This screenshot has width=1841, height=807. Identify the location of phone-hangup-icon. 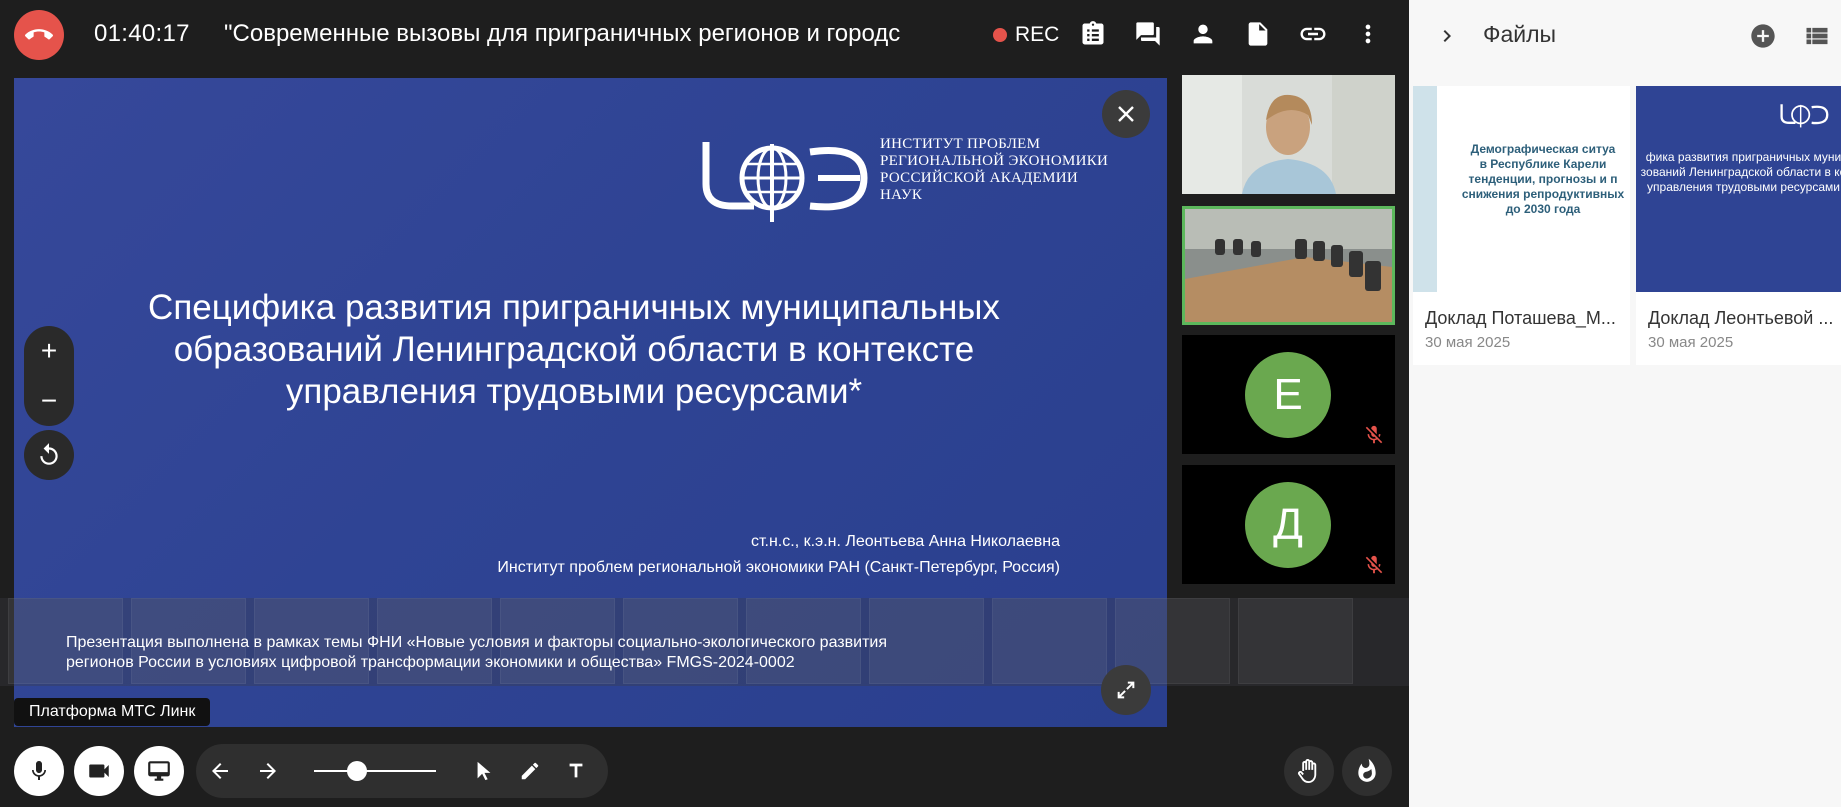
(39, 34).